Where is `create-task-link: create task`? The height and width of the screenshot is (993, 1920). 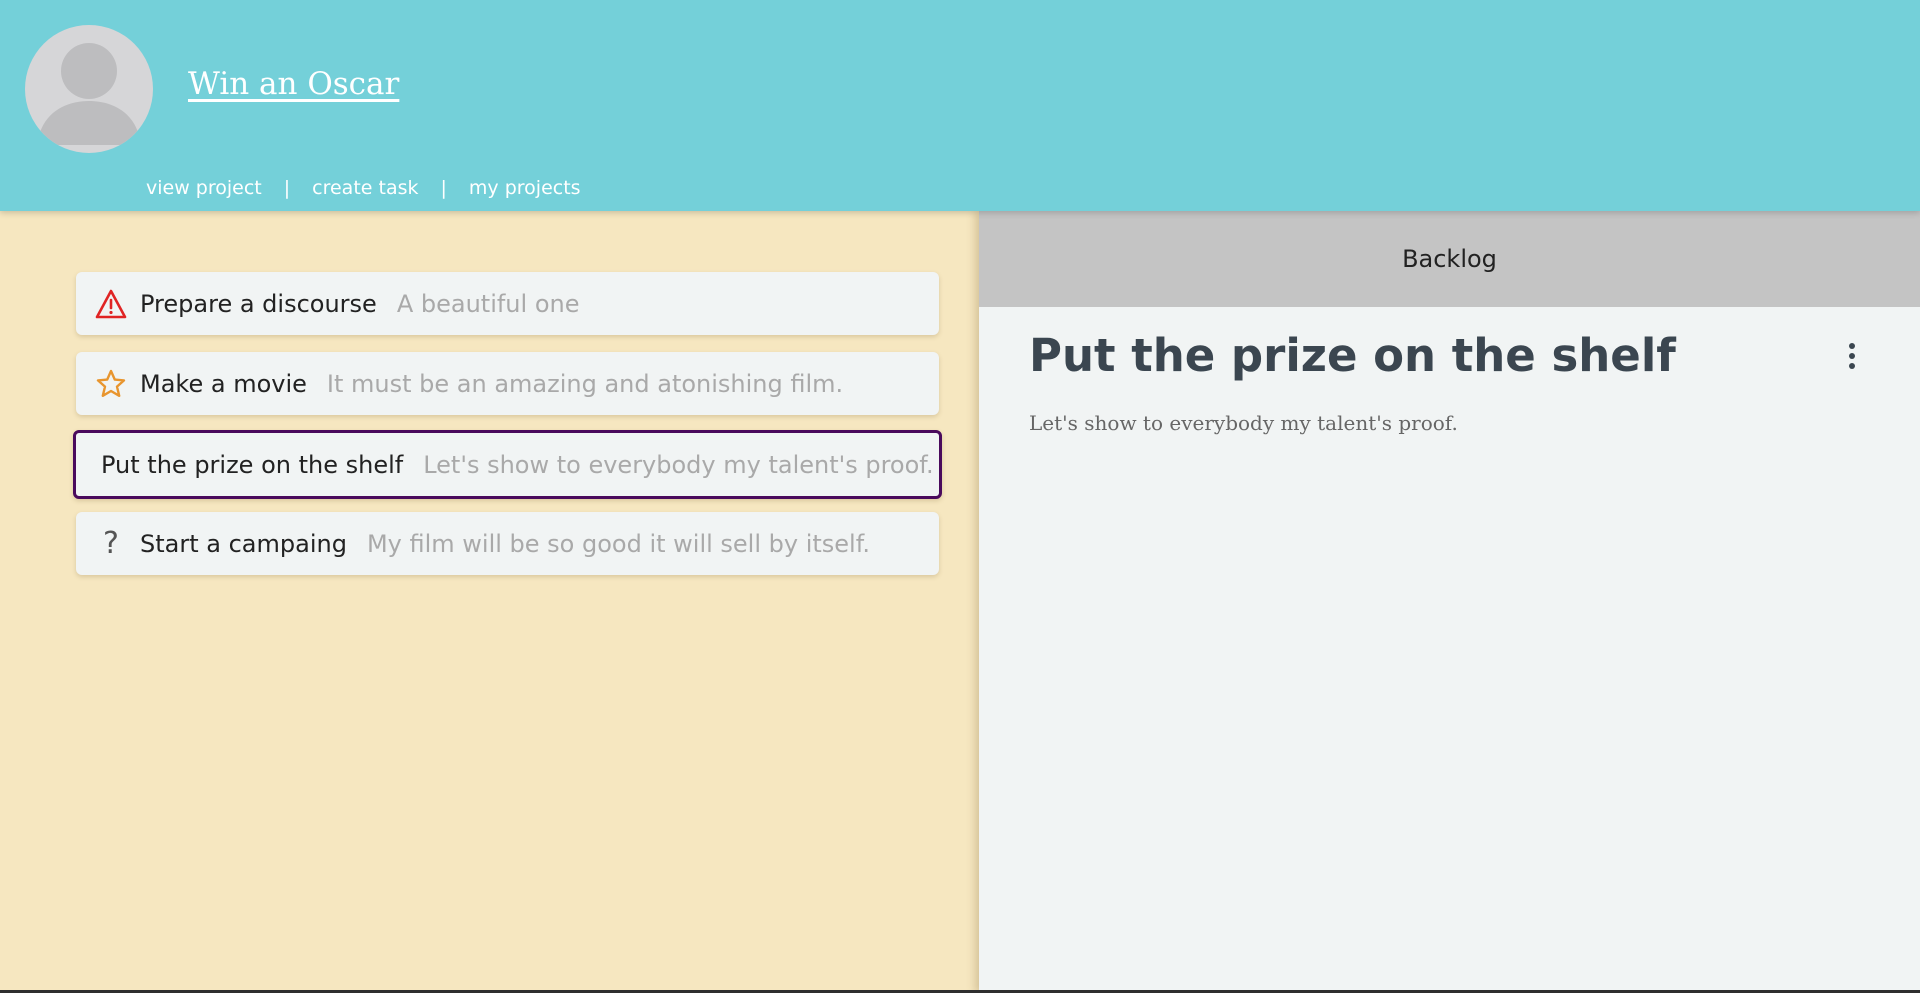 create-task-link: create task is located at coordinates (365, 188).